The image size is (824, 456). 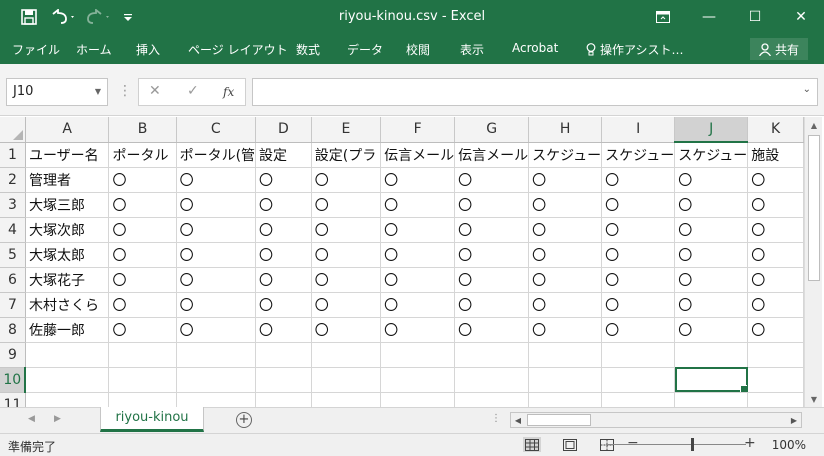 I want to click on cell-b11, so click(x=142, y=399).